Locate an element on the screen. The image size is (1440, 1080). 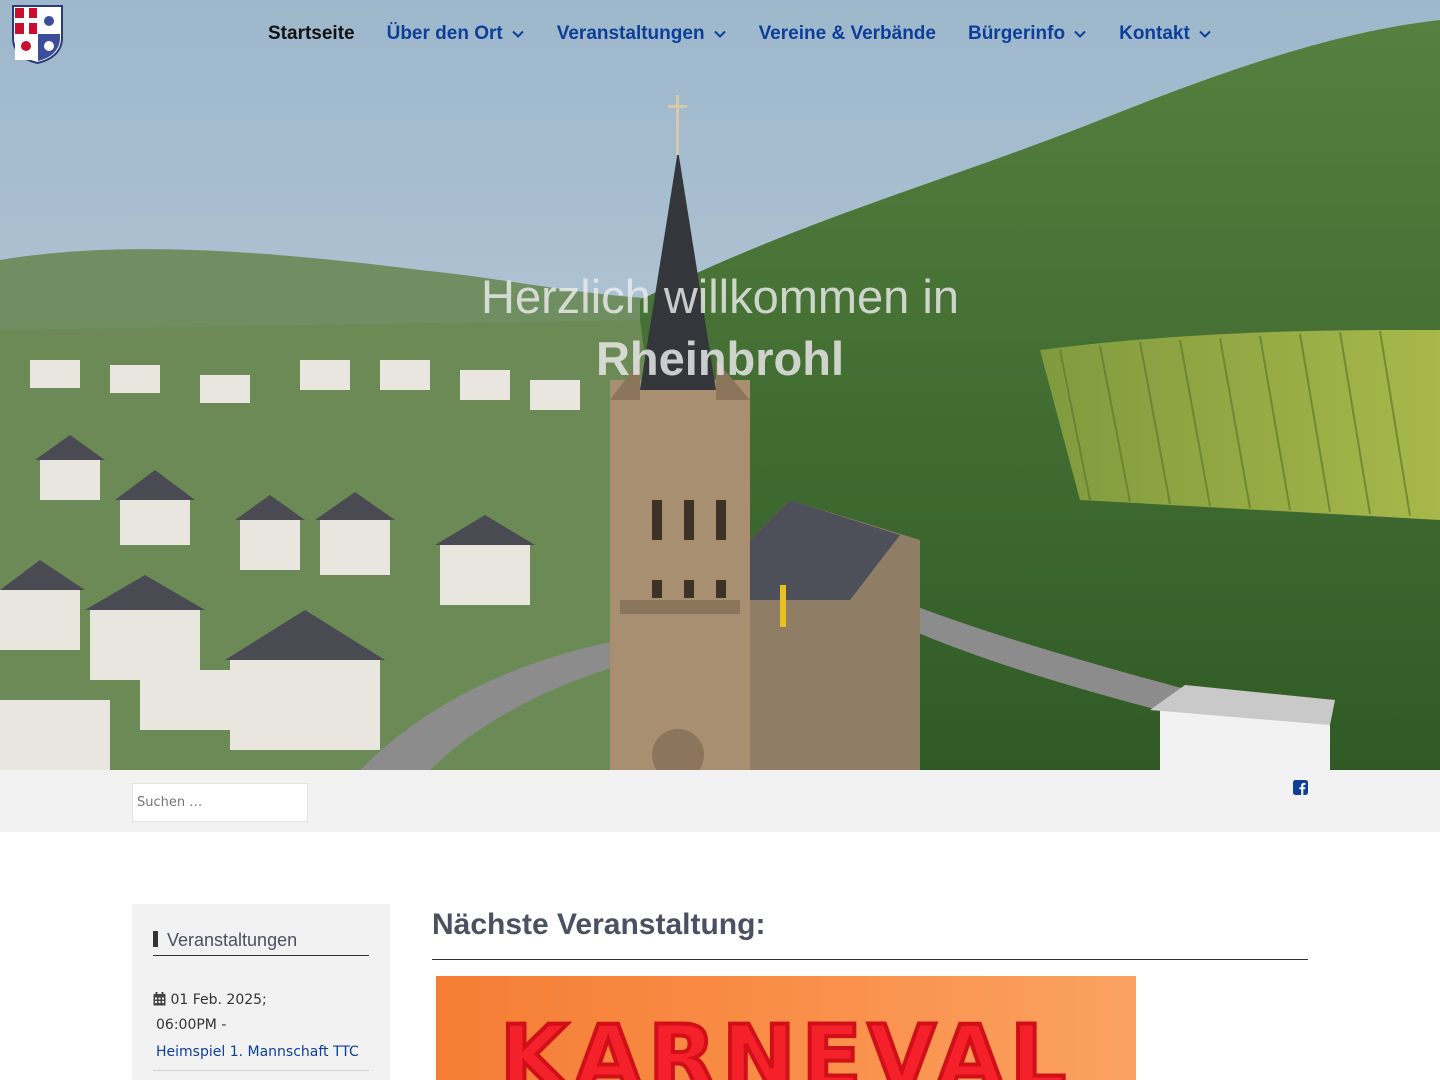
event-datetime: 01 Feb. 2025; is located at coordinates (261, 1000).